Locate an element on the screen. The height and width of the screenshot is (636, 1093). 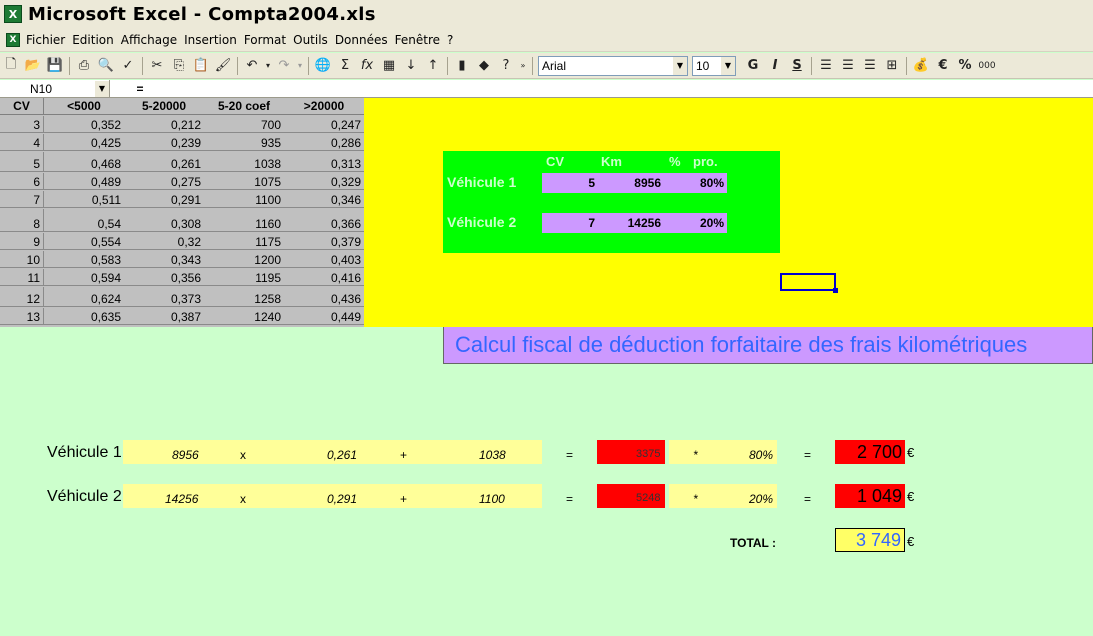
new-document-icon: 🗋 is located at coordinates (11, 66).